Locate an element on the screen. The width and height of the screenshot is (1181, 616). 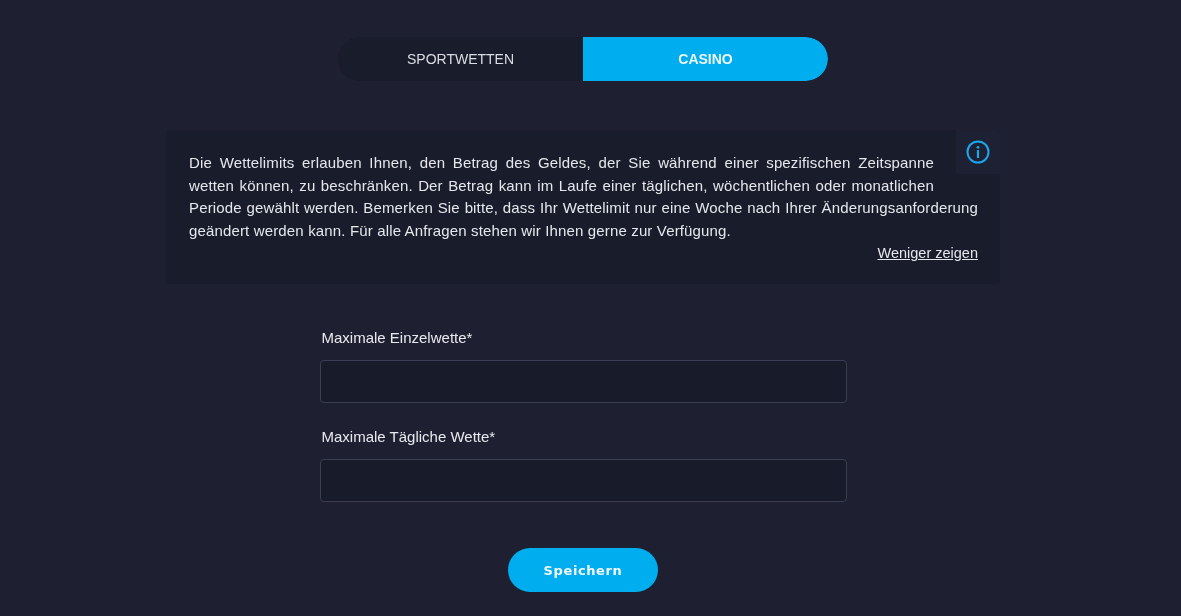
field-label: Maximale Tägliche Wette* is located at coordinates (409, 437).